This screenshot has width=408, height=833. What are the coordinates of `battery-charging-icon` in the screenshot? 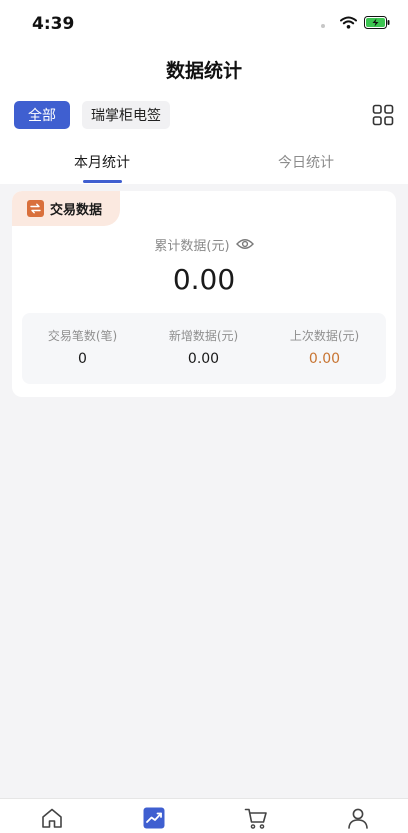 It's located at (377, 23).